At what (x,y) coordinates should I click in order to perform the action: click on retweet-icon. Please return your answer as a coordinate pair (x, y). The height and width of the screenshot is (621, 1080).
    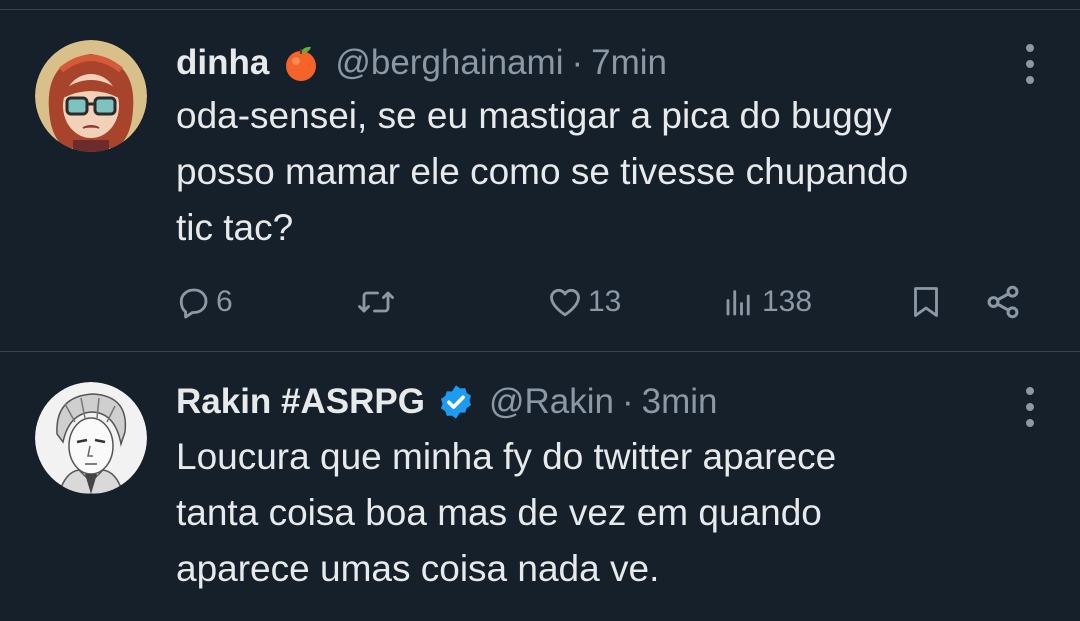
    Looking at the image, I should click on (376, 302).